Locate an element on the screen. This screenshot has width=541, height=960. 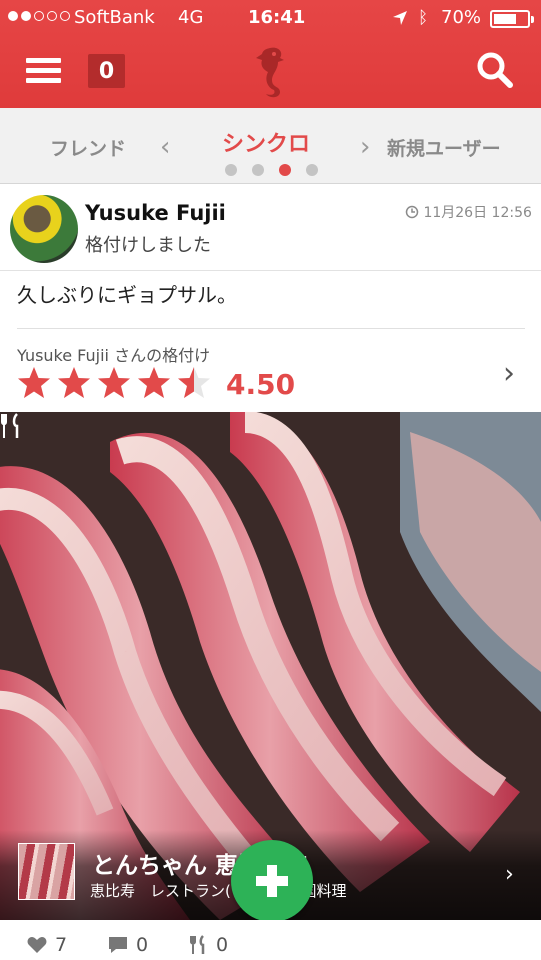
rating-value: 4.50 is located at coordinates (261, 384).